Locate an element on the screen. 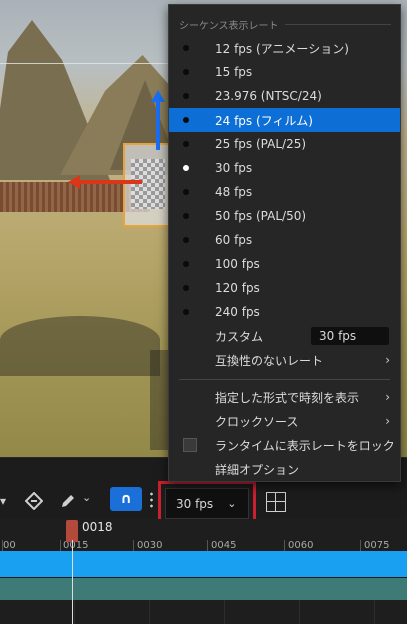 Image resolution: width=407 pixels, height=624 pixels. menu-item-rate: 15 fps is located at coordinates (284, 72).